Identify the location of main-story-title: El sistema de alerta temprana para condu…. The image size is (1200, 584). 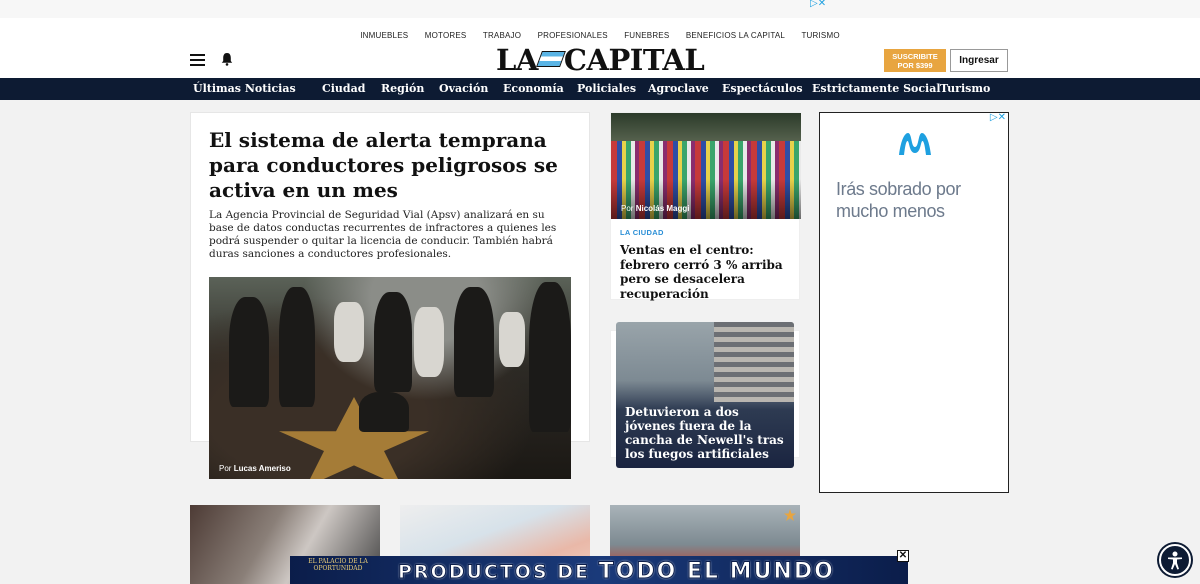
(394, 165).